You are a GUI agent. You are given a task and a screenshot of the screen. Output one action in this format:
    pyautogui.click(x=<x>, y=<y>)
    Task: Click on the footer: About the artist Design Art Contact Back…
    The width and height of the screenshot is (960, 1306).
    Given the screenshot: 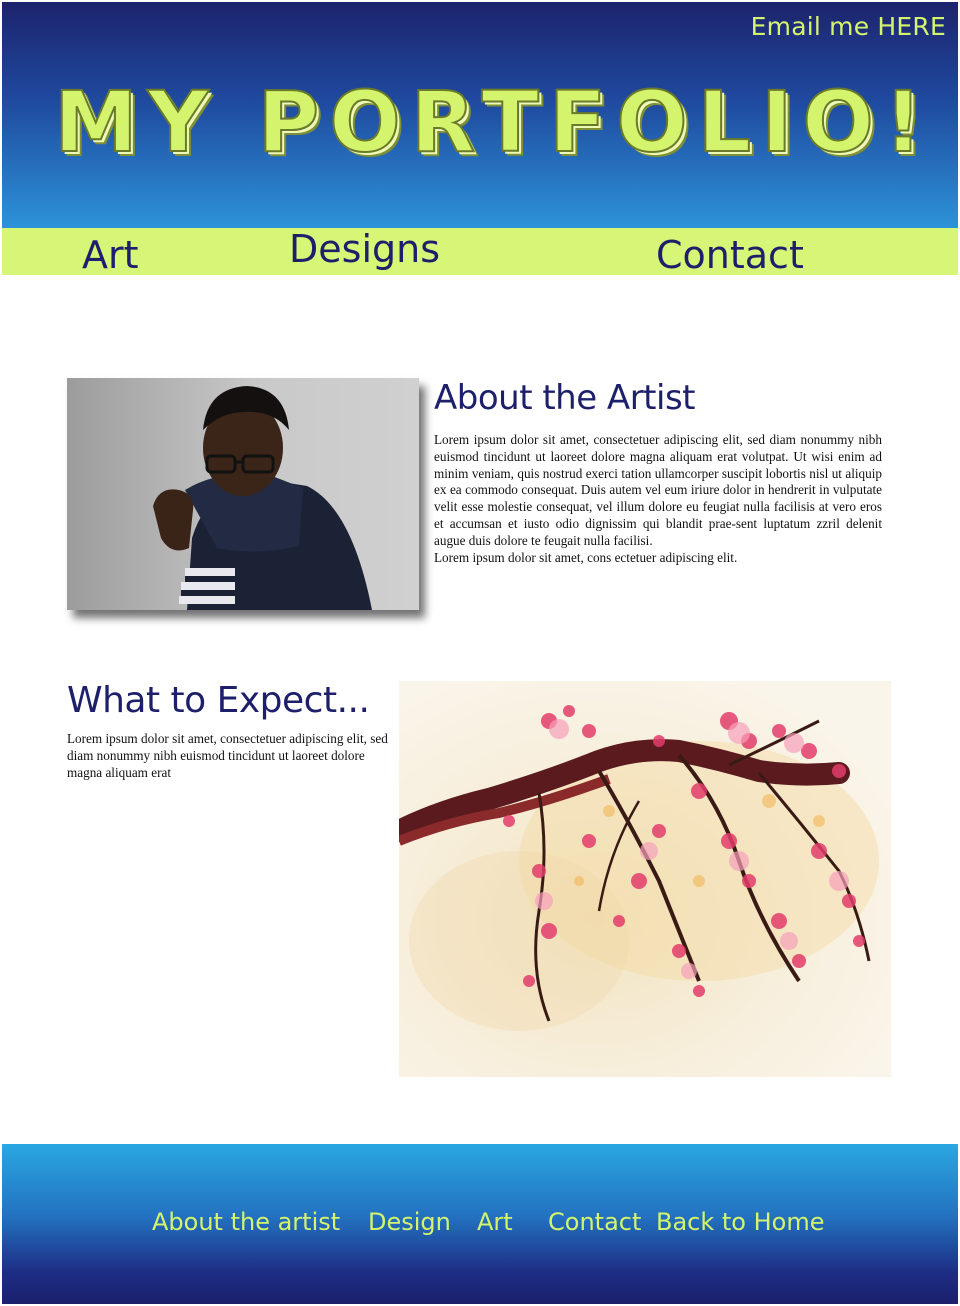 What is the action you would take?
    pyautogui.click(x=480, y=1224)
    